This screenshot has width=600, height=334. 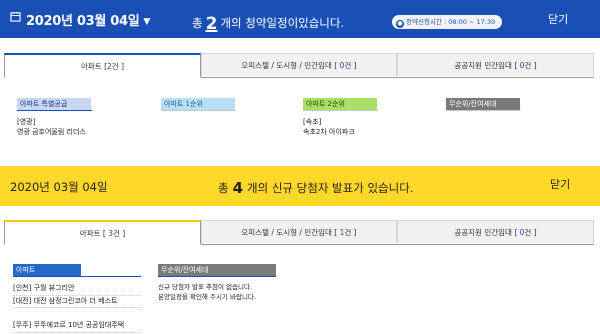 I want to click on date-selector: 2020년 03월 04일 ▼, so click(x=80, y=19).